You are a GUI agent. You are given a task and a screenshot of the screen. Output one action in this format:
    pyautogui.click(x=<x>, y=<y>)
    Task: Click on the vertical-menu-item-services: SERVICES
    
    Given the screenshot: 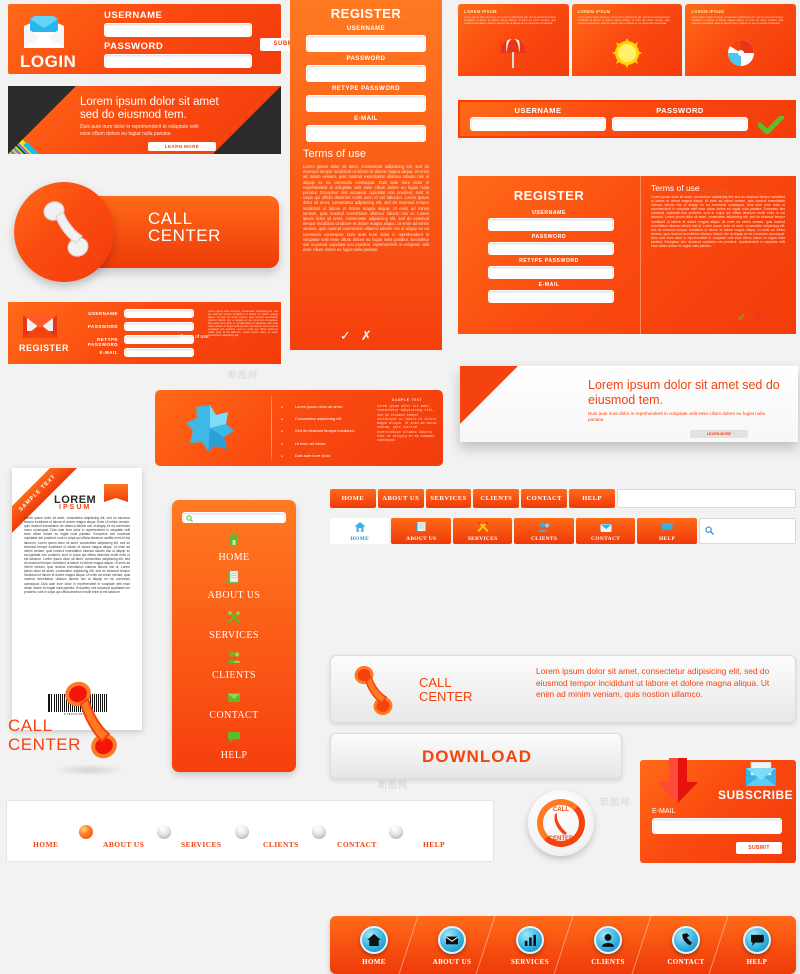 What is the action you would take?
    pyautogui.click(x=234, y=625)
    